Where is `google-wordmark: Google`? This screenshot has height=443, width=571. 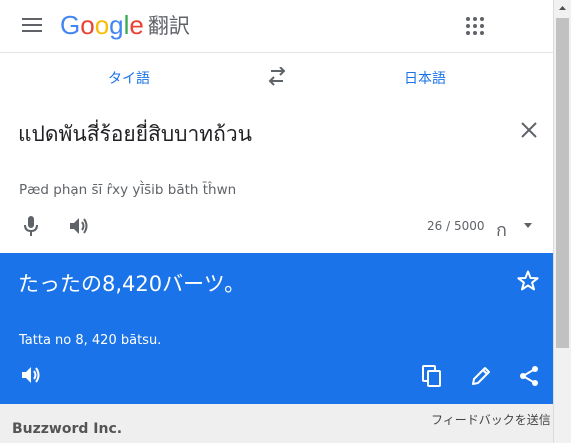 google-wordmark: Google is located at coordinates (102, 25).